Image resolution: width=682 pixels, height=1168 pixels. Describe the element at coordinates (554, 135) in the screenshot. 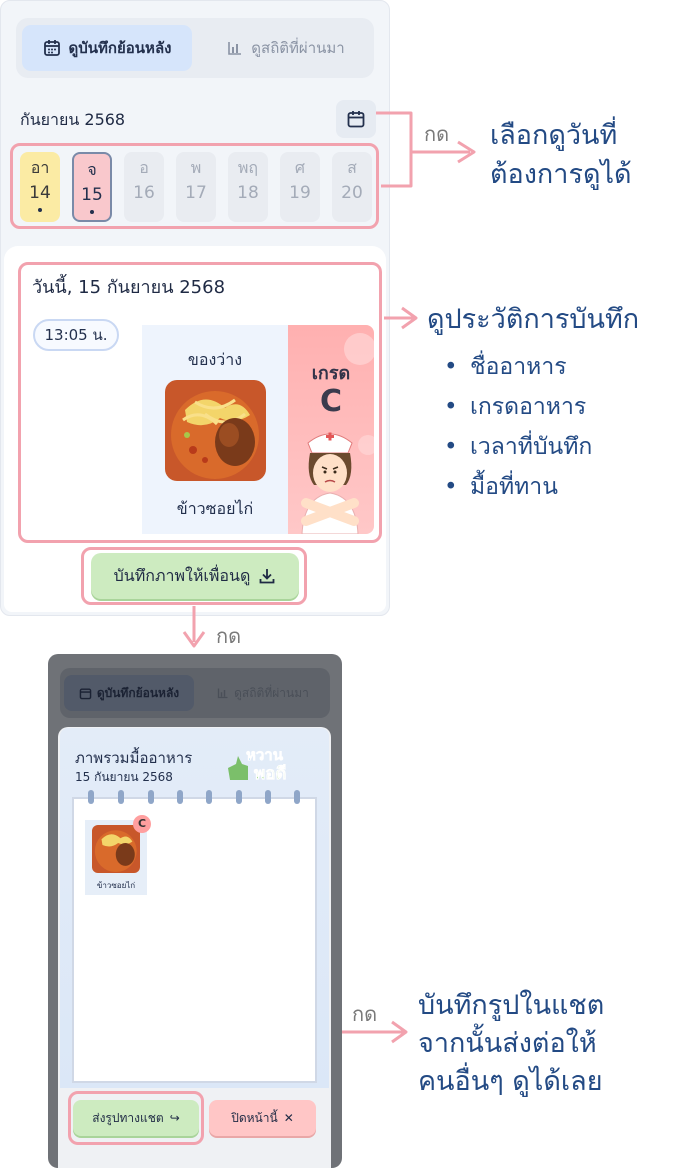

I see `select-day-note-line1: เลือกดูวันที่` at that location.